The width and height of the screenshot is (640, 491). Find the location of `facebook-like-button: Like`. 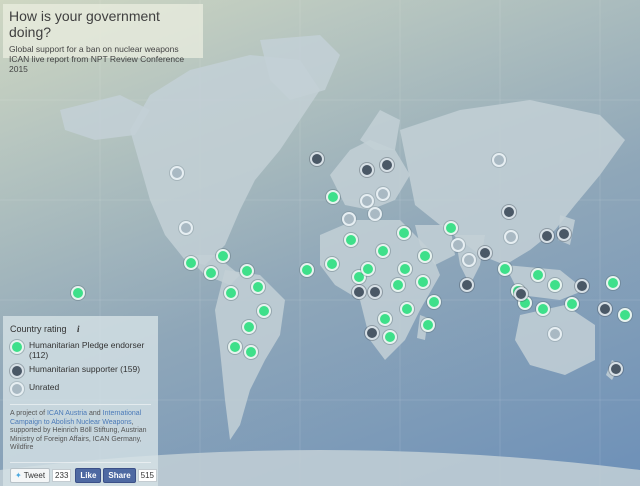

facebook-like-button: Like is located at coordinates (88, 475).